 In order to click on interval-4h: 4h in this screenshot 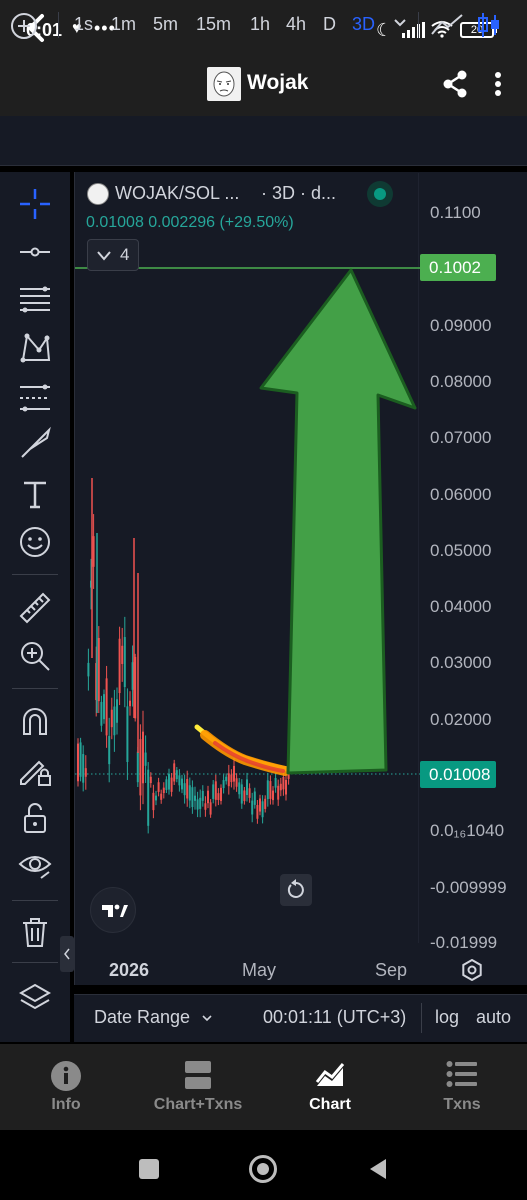, I will do `click(296, 24)`.